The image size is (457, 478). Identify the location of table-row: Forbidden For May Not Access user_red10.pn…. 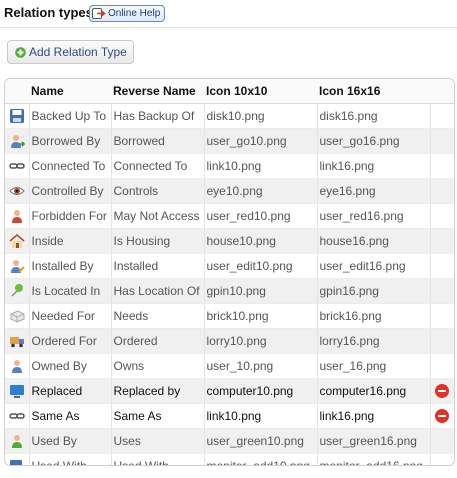
(229, 216).